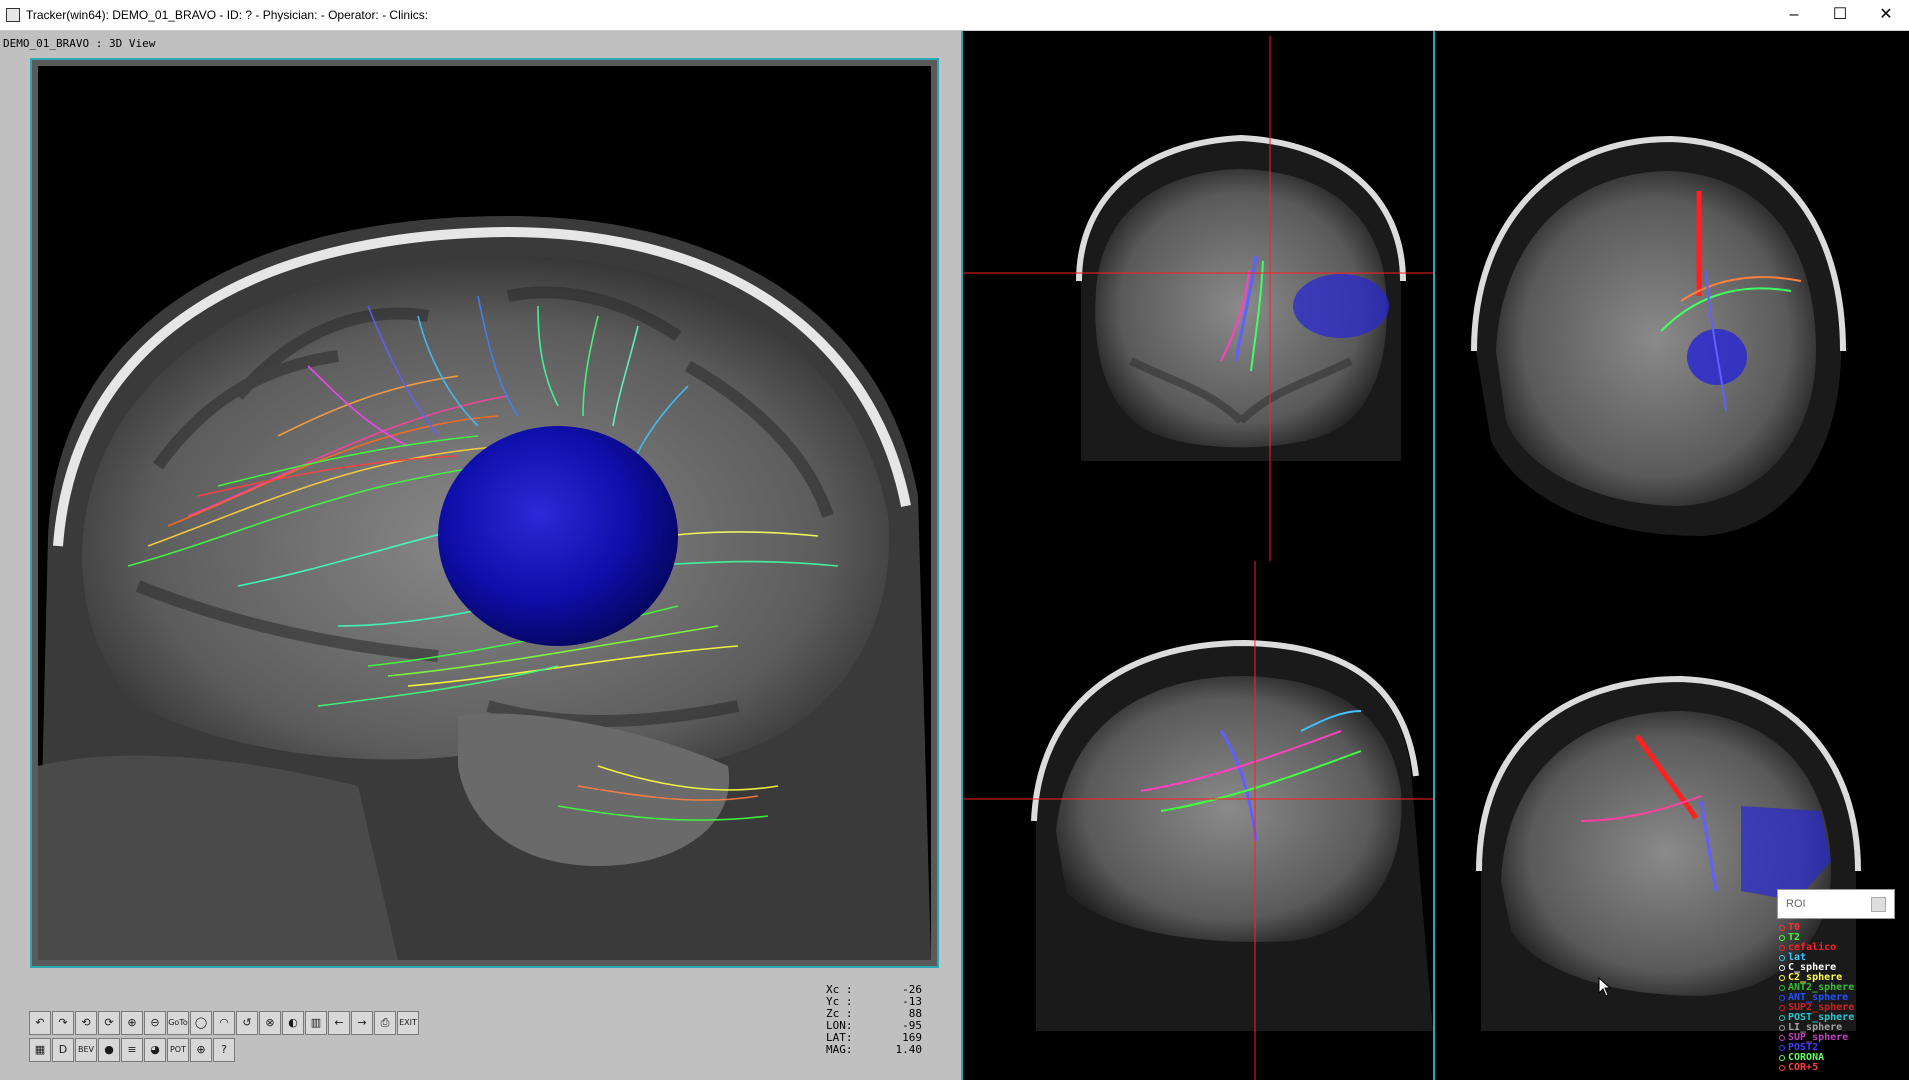 The image size is (1909, 1080). Describe the element at coordinates (155, 1050) in the screenshot. I see `globe-button: ◕` at that location.